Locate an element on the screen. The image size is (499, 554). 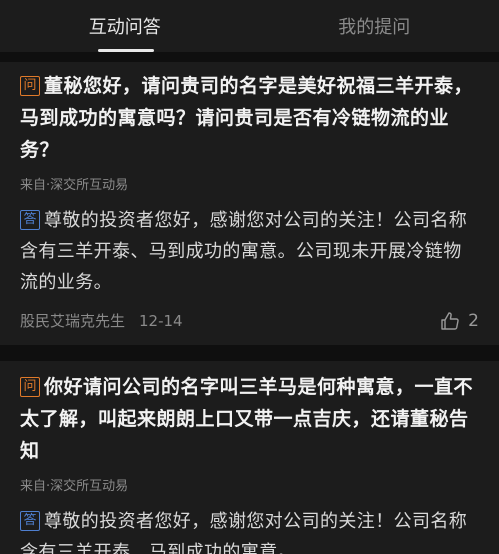
tab-bar: 互动问答 我的提问 is located at coordinates (249, 26).